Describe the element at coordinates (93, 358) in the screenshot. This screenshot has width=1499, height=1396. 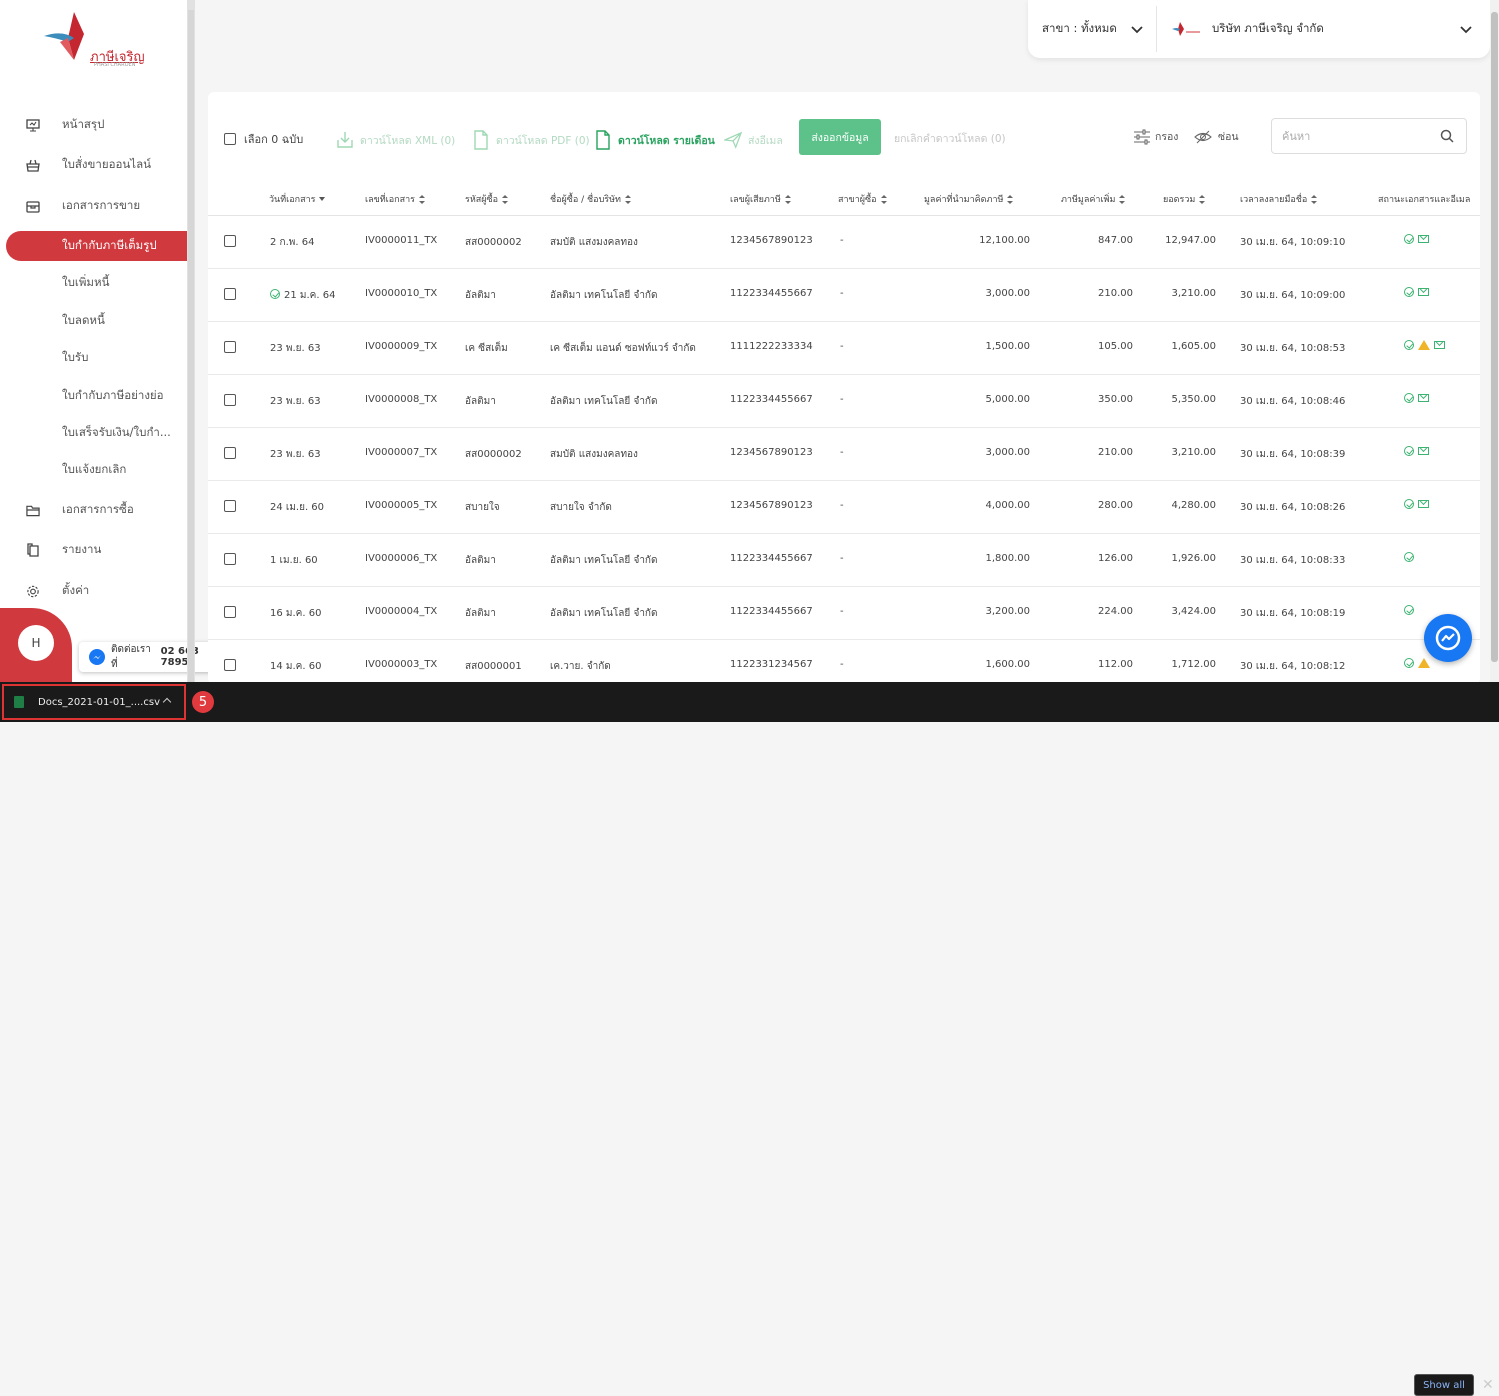
I see `sidebar-item: ใบรับ` at that location.